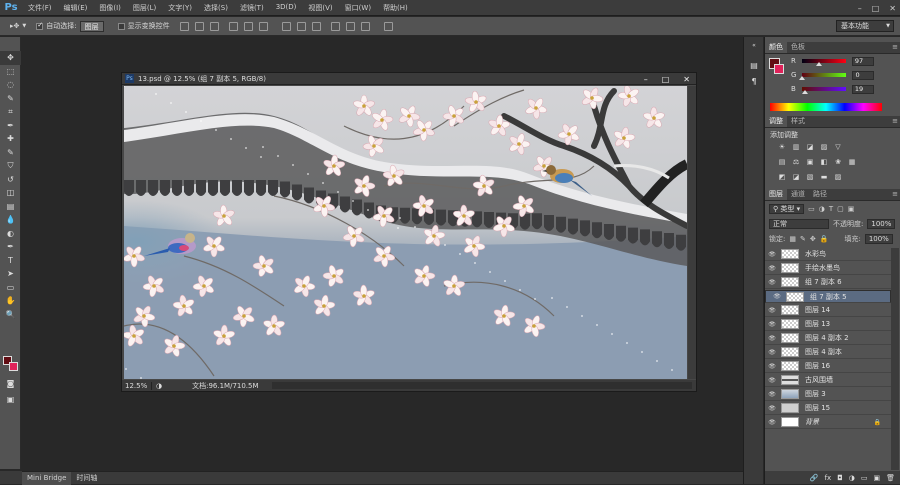 The height and width of the screenshot is (485, 900). Describe the element at coordinates (828, 366) in the screenshot. I see `layer-row: 👁 图层 16` at that location.